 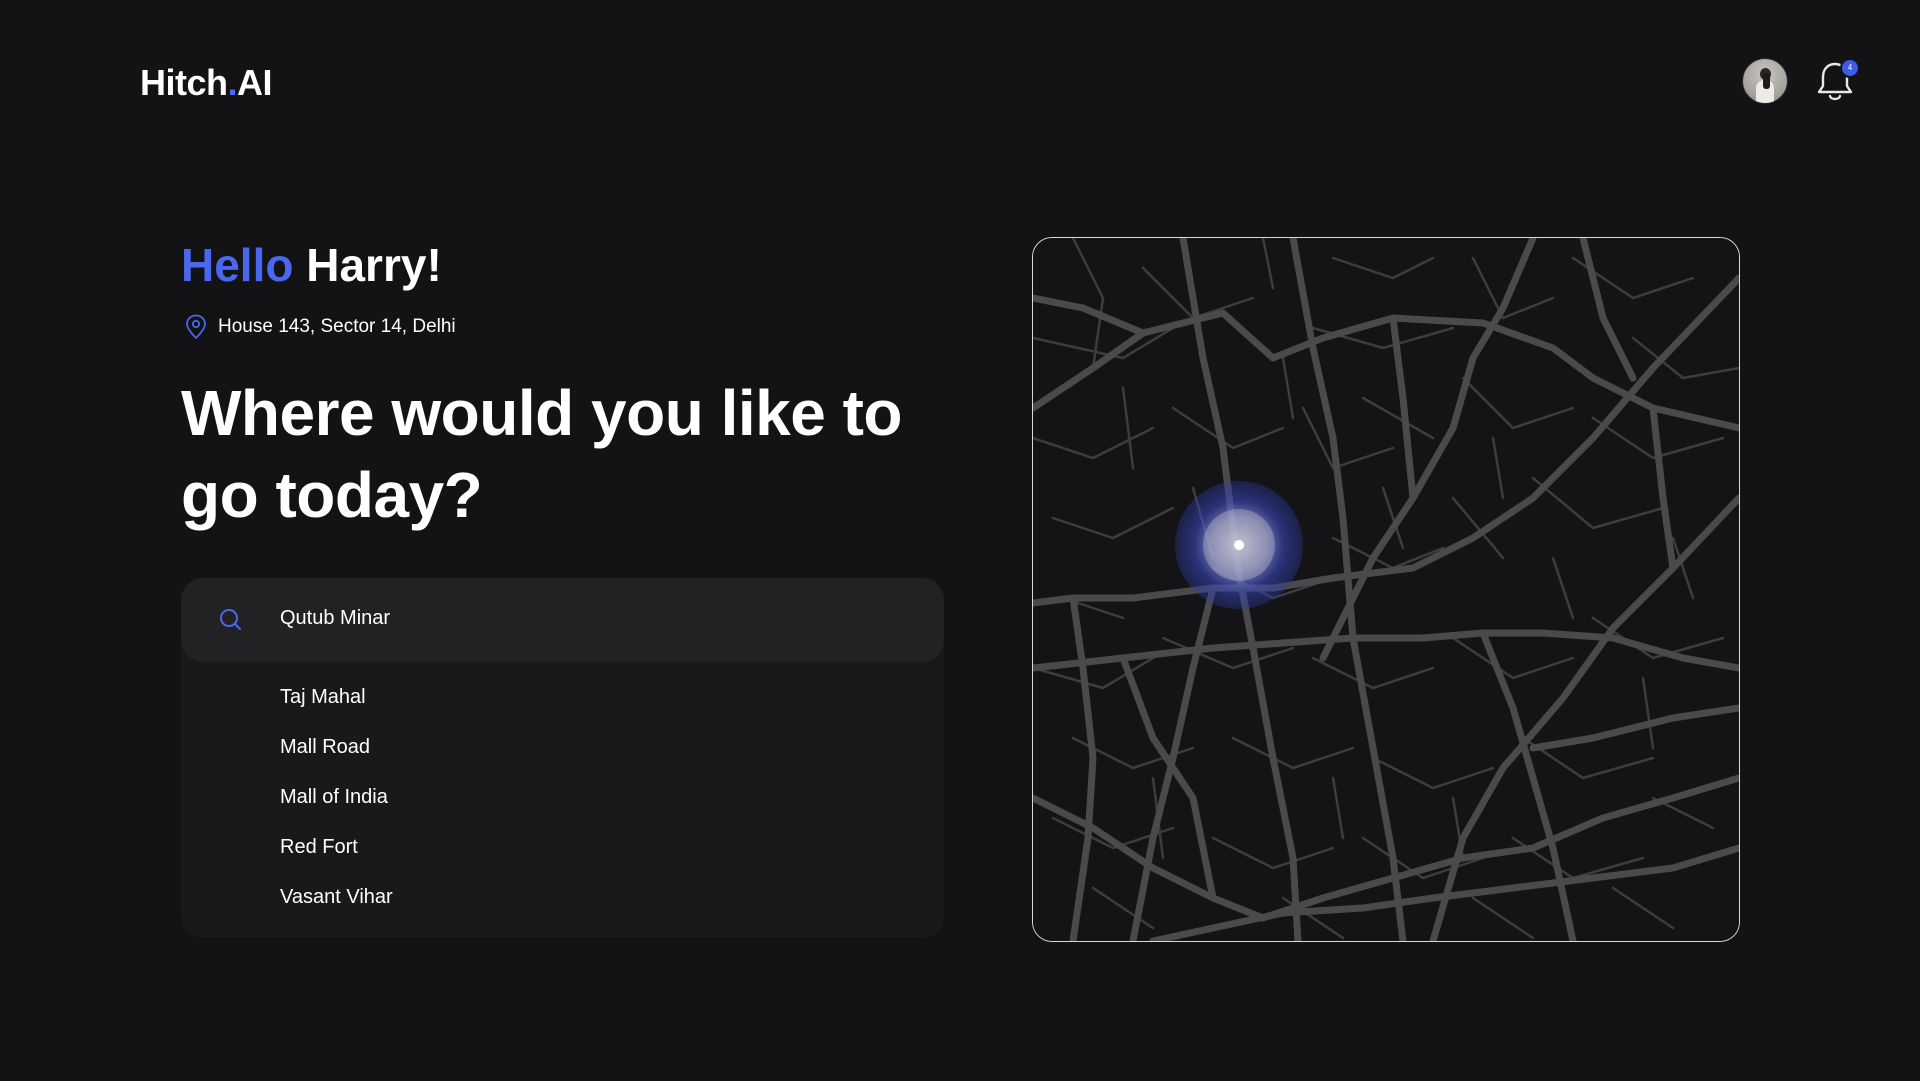 I want to click on search-icon, so click(x=230, y=619).